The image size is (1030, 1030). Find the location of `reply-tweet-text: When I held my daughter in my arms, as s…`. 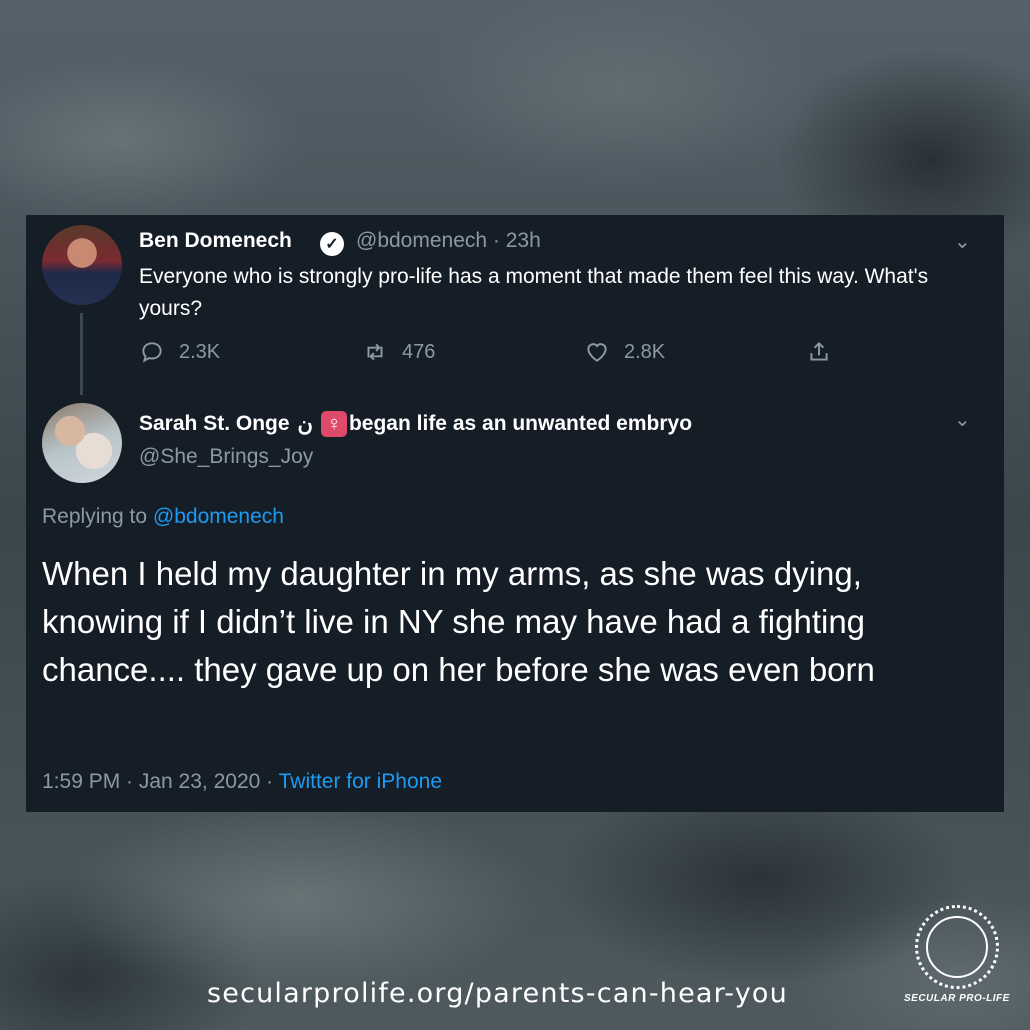

reply-tweet-text: When I held my daughter in my arms, as s… is located at coordinates (458, 621).